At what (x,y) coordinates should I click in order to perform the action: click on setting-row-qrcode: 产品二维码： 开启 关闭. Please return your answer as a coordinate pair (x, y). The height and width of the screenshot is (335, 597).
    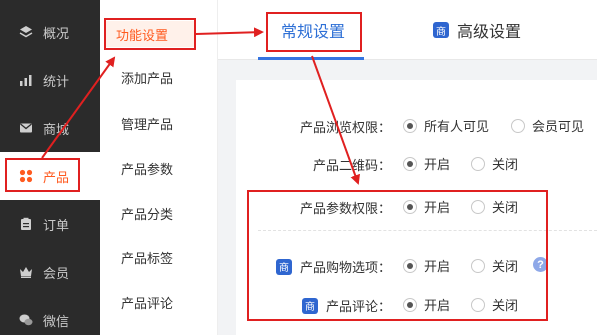
    Looking at the image, I should click on (416, 163).